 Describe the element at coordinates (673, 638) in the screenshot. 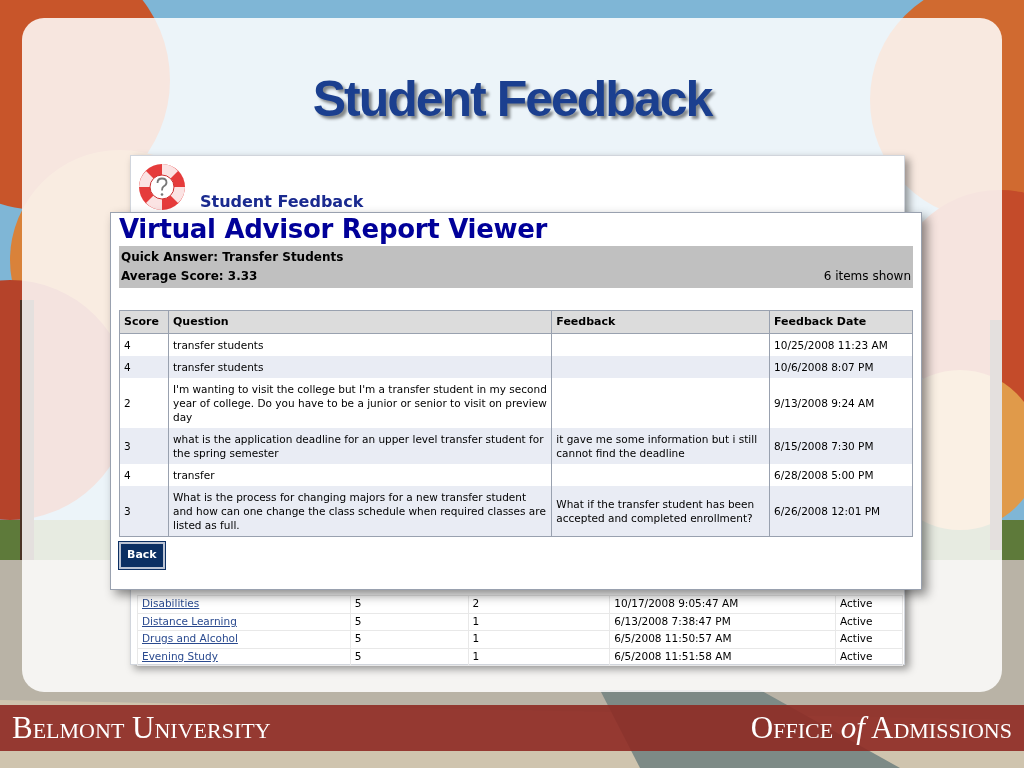

I see `table-cell: 6/5/2008 11:50:57 AM` at that location.